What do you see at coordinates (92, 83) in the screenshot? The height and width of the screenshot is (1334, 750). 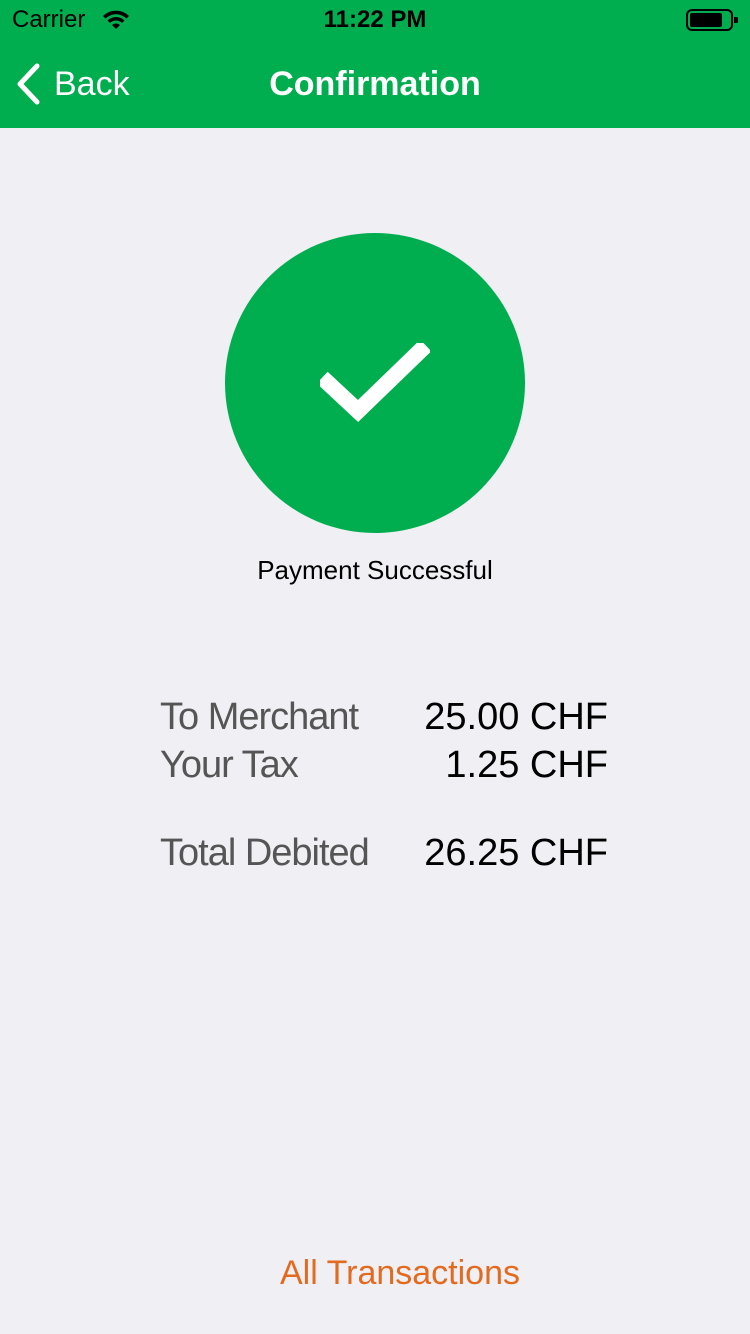 I see `back-label: Back` at bounding box center [92, 83].